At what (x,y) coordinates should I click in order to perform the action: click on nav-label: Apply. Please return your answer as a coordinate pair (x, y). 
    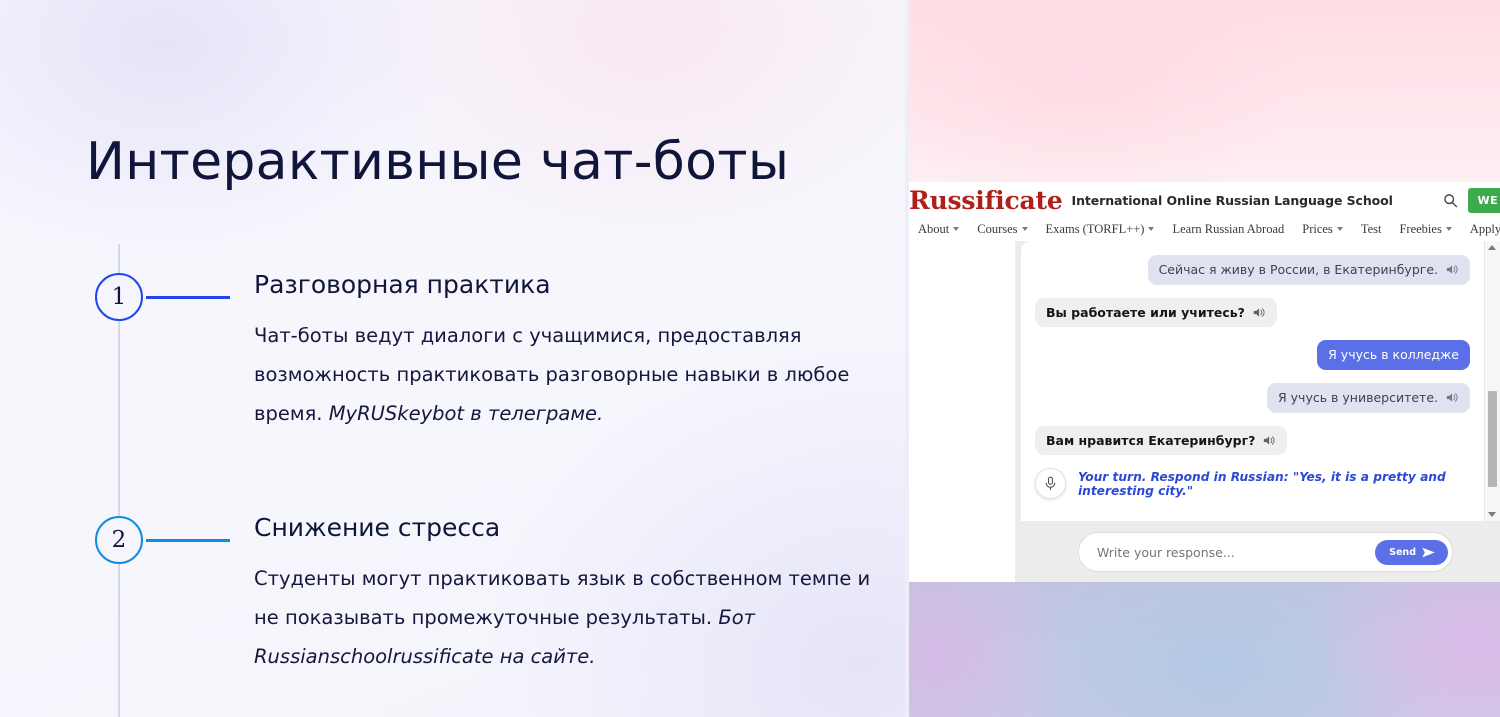
    Looking at the image, I should click on (1484, 228).